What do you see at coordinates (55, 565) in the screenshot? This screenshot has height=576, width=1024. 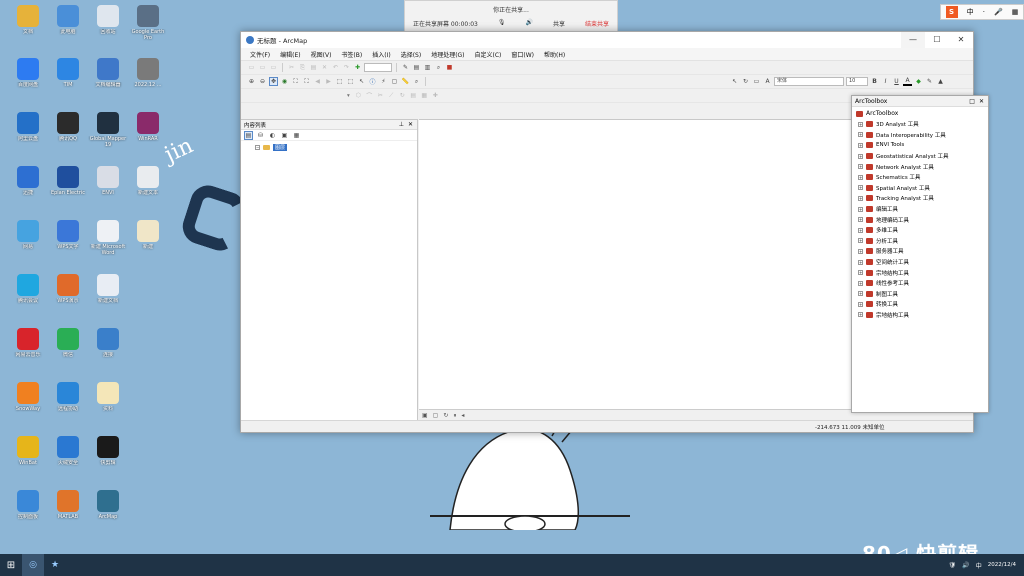 I see `taskbar-tim-icon: ★` at bounding box center [55, 565].